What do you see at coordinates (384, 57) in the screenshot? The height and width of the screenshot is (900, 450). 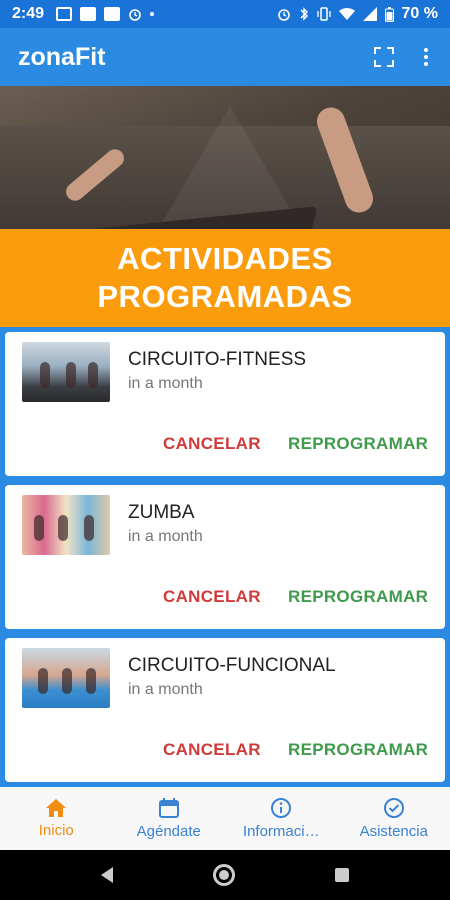 I see `fullscreen-icon` at bounding box center [384, 57].